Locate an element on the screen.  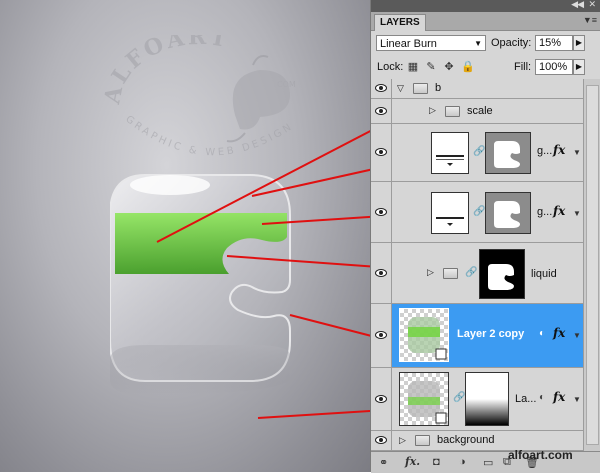
svg-text: GRAPHIC & WEB DESIGN is located at coordinates (209, 136).